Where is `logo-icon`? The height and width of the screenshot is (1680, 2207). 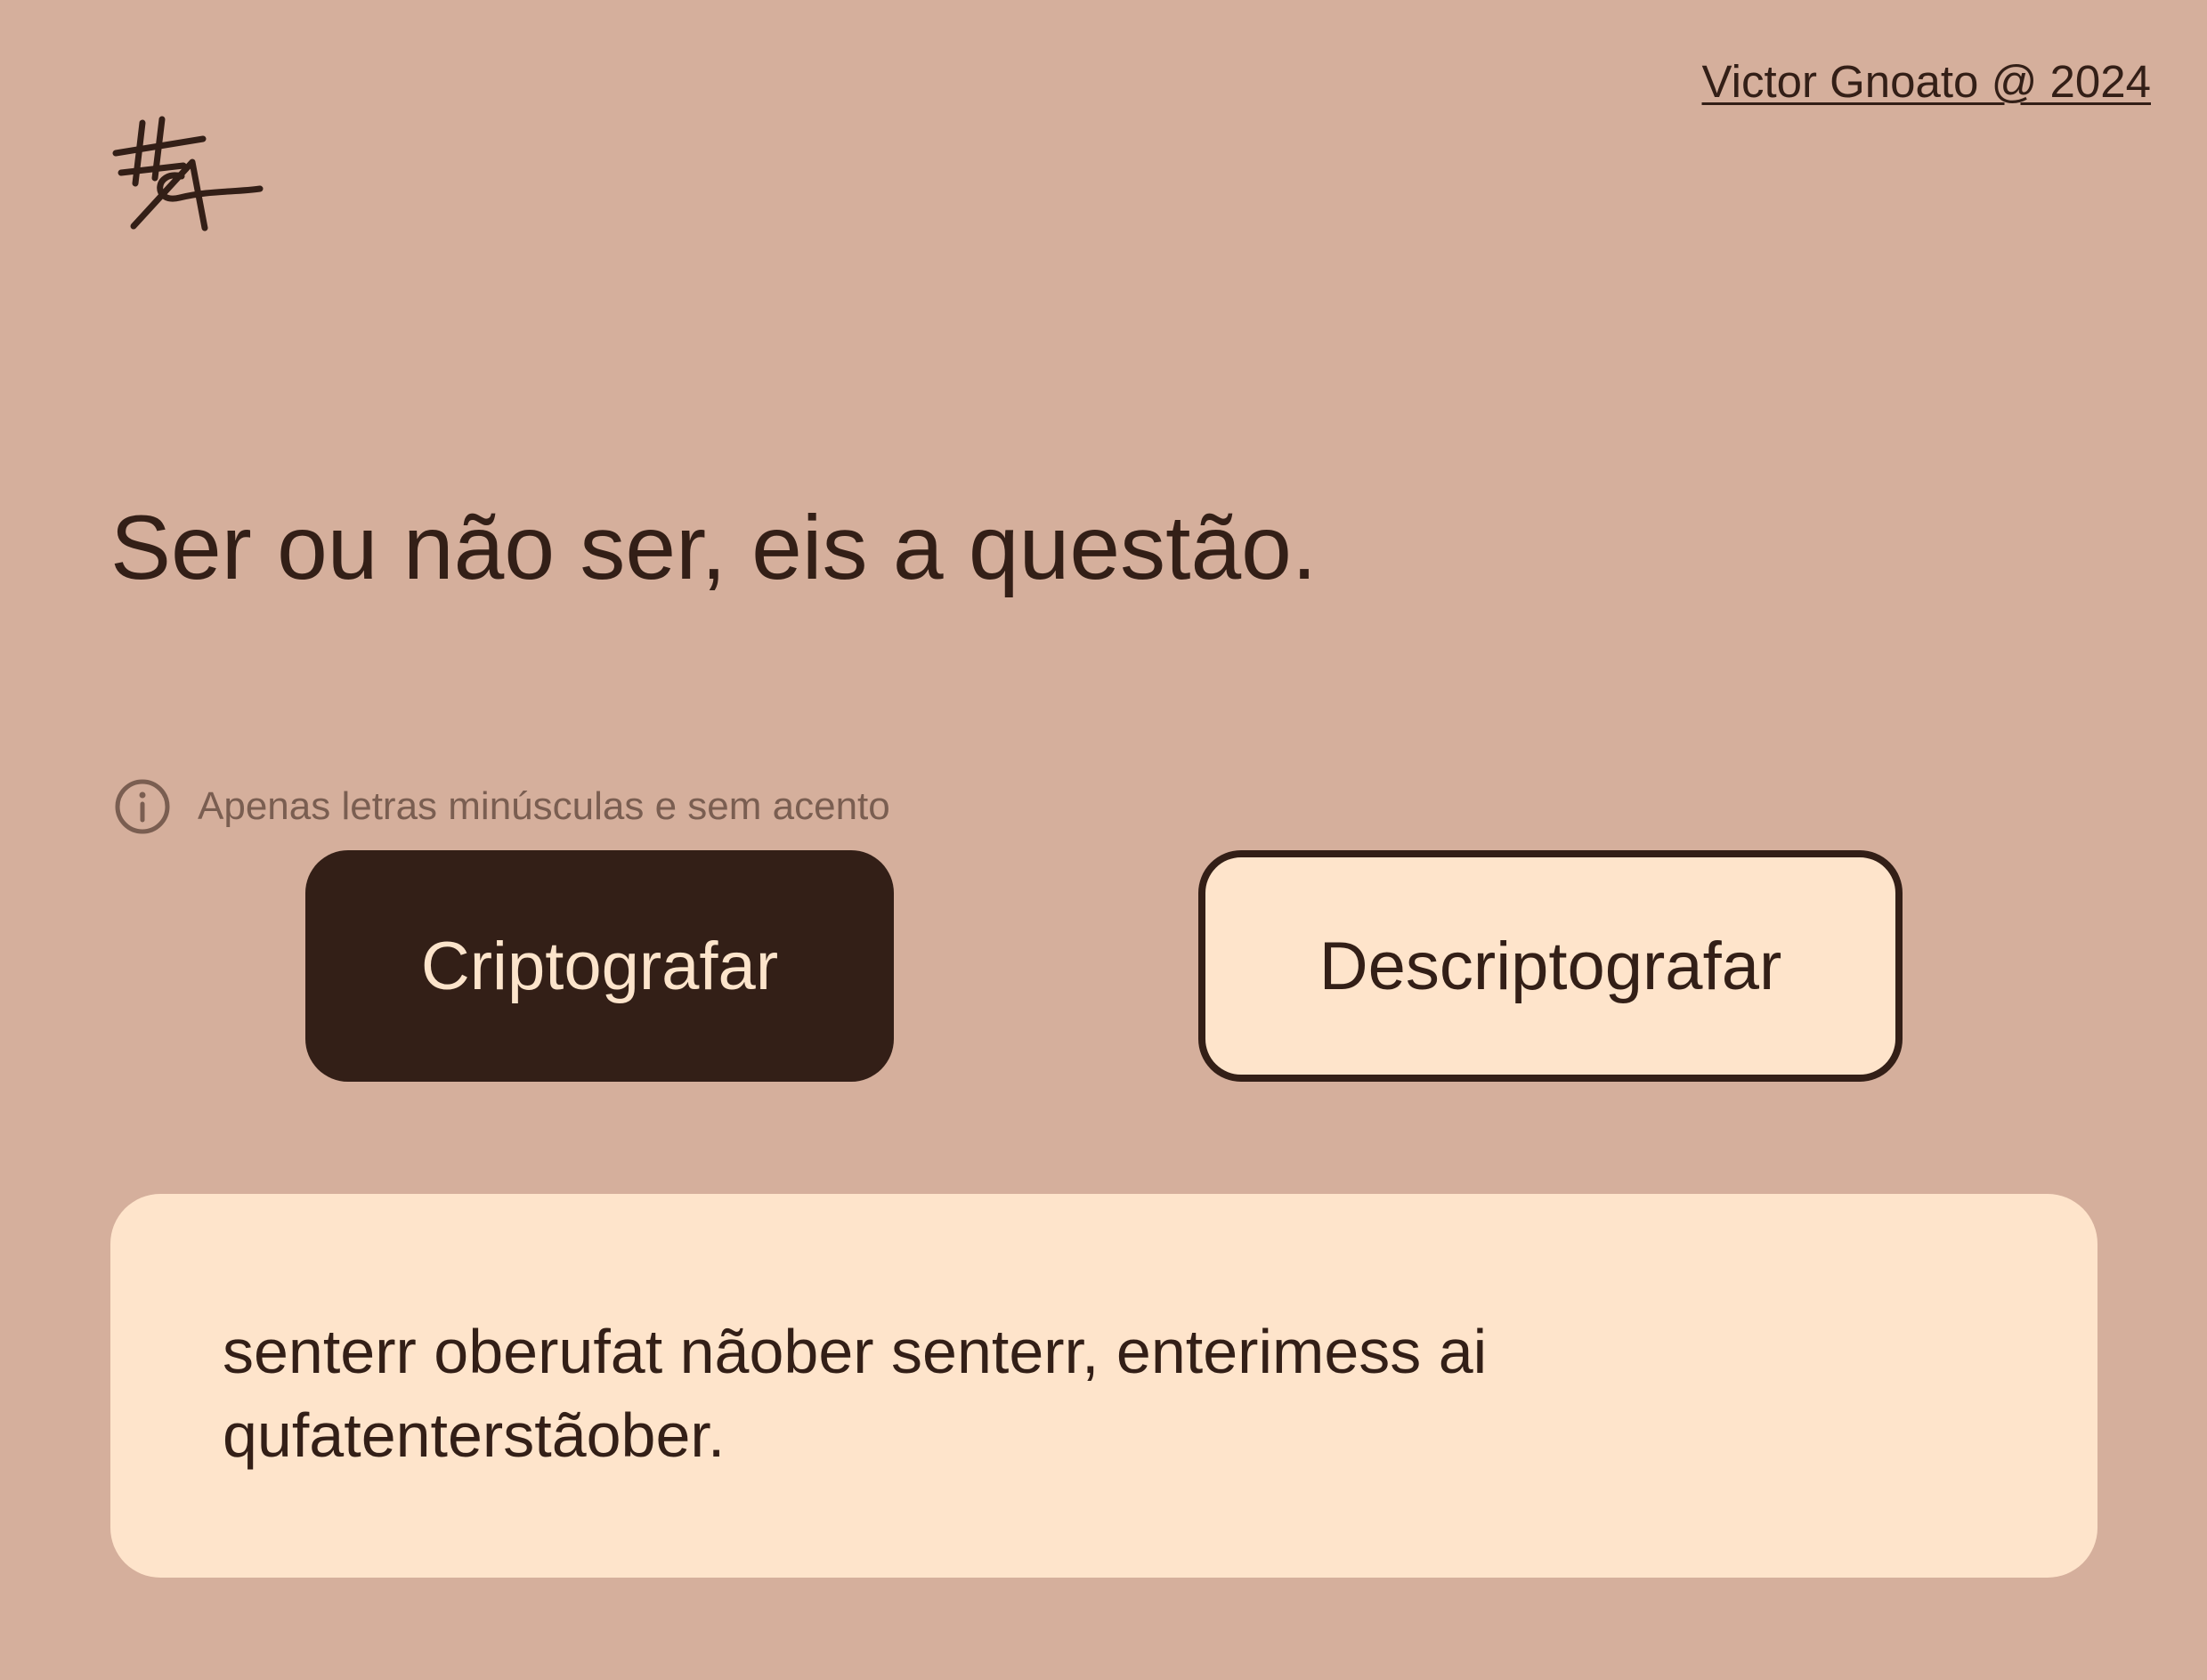 logo-icon is located at coordinates (189, 175).